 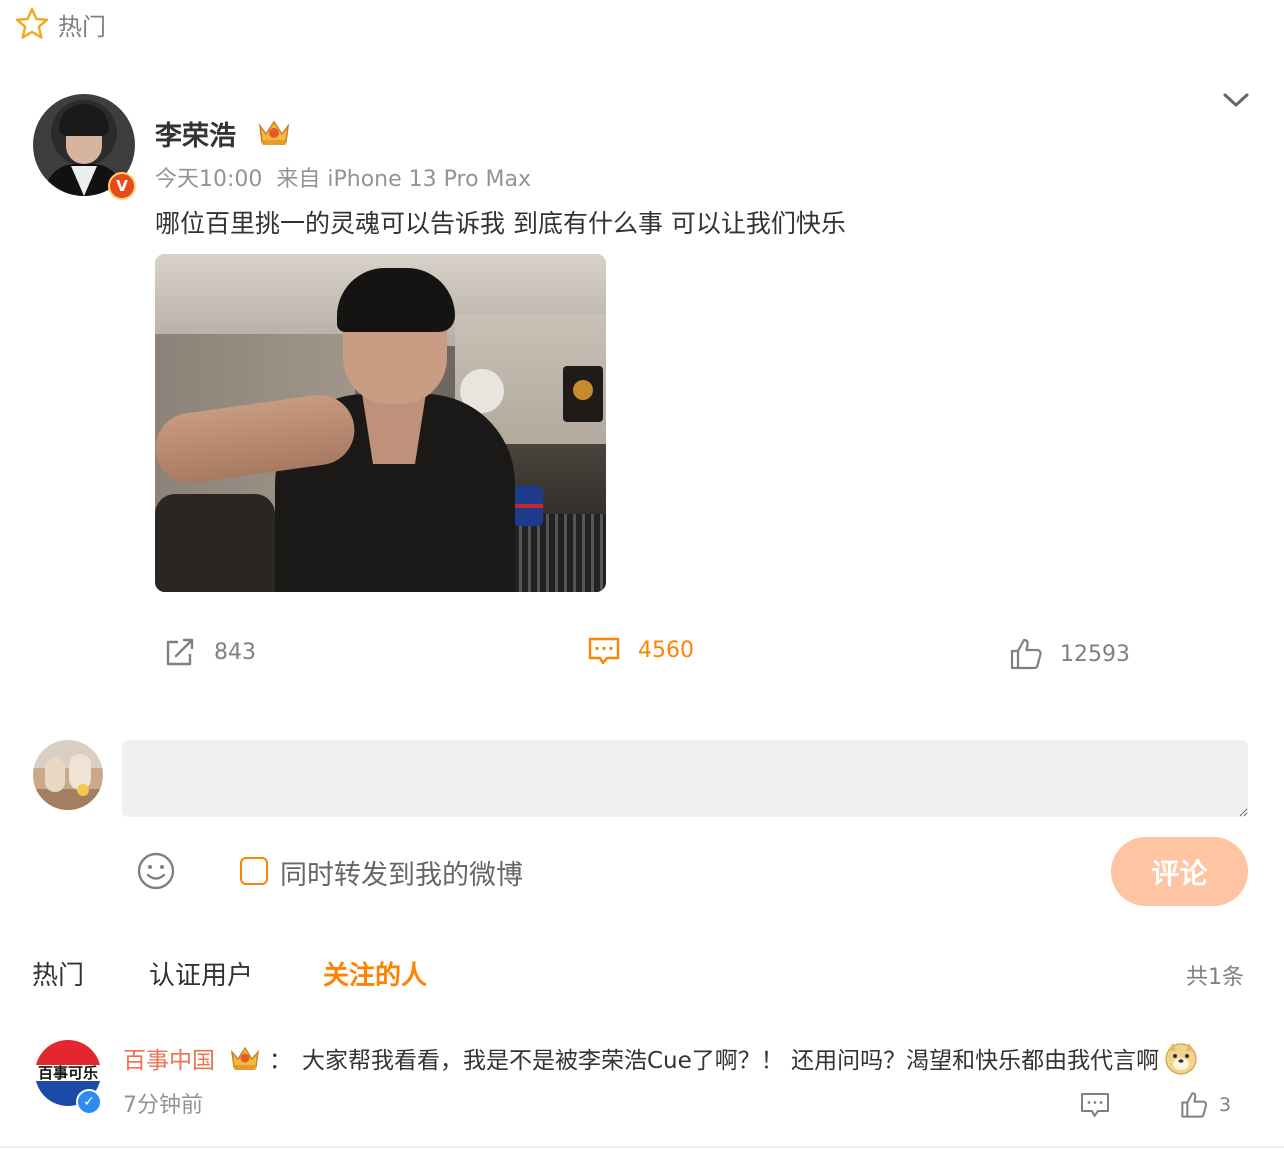 What do you see at coordinates (201, 973) in the screenshot?
I see `tab-verified-users: 认证用户` at bounding box center [201, 973].